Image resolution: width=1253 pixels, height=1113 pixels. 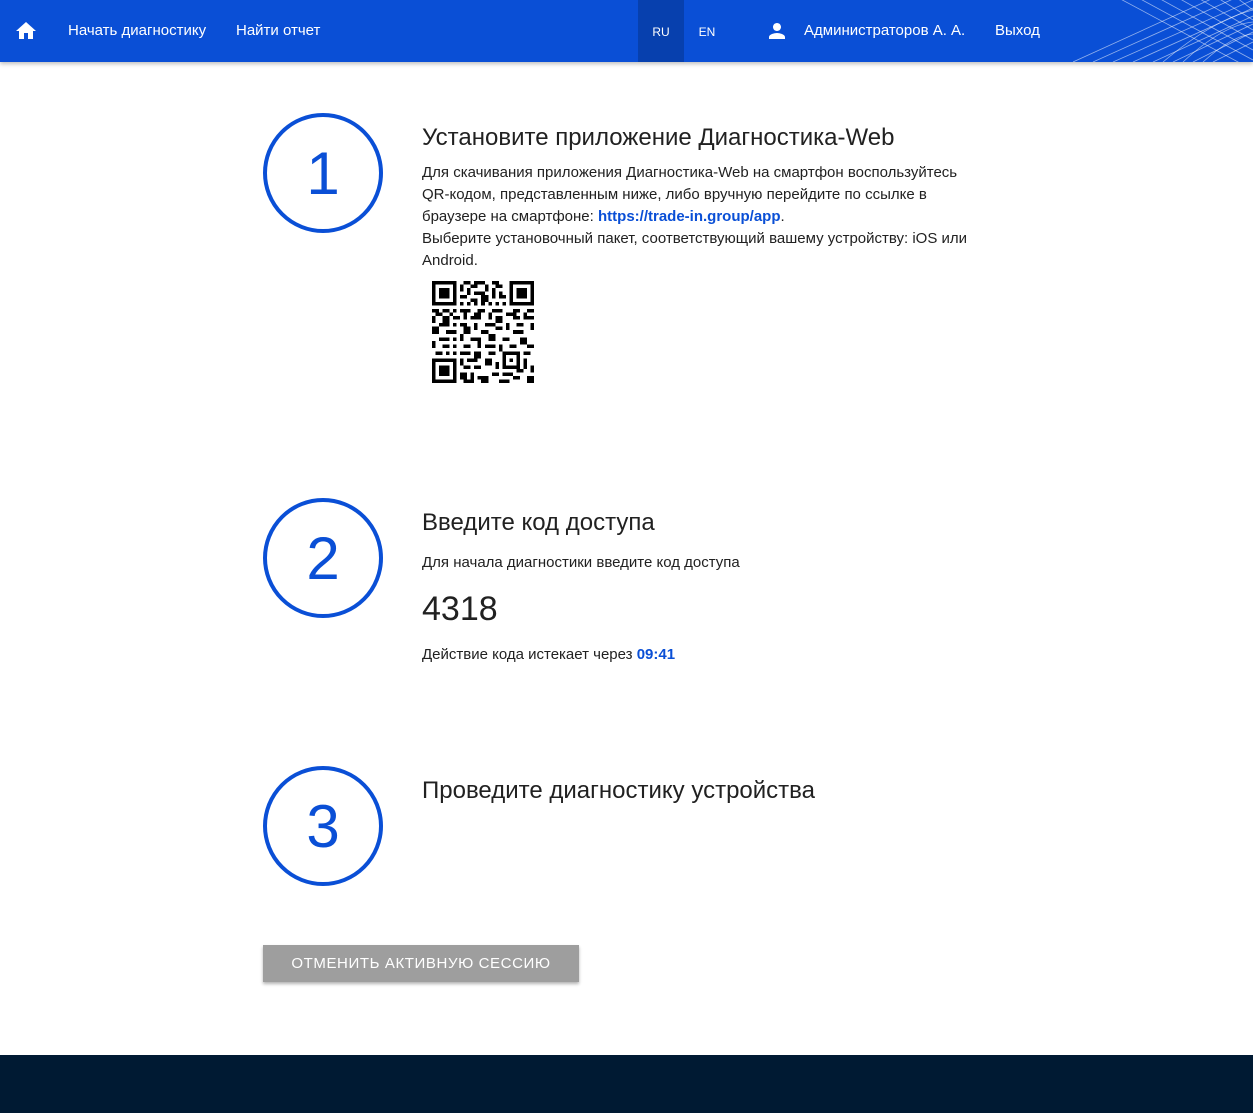 I want to click on cancel-session-button: ОТМЕНИТЬ АКТИВНУЮ СЕССИЮ, so click(x=421, y=963).